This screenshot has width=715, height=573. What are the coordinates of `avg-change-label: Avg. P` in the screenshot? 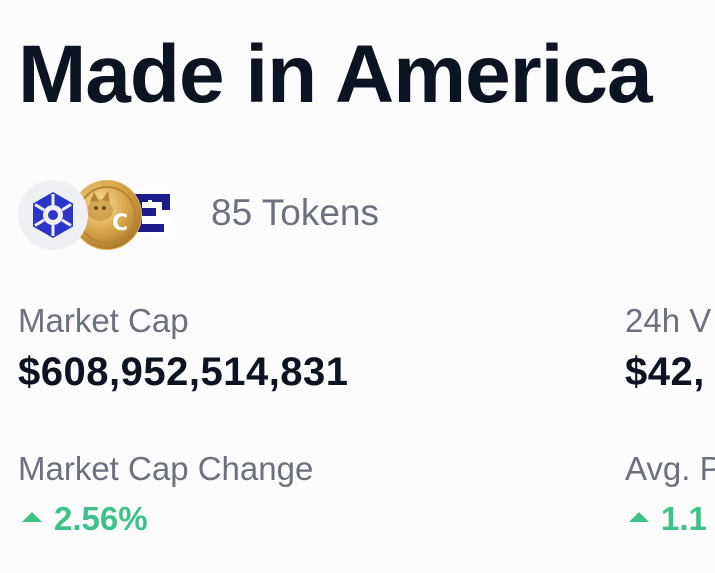 It's located at (670, 468).